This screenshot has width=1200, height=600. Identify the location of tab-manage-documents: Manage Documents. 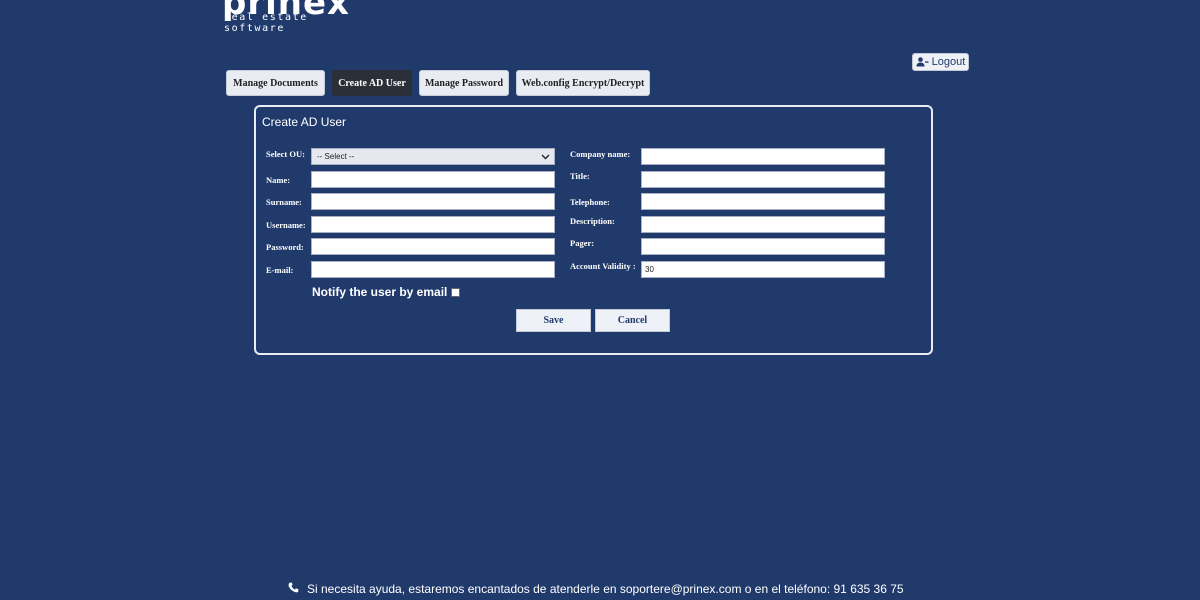
(275, 83).